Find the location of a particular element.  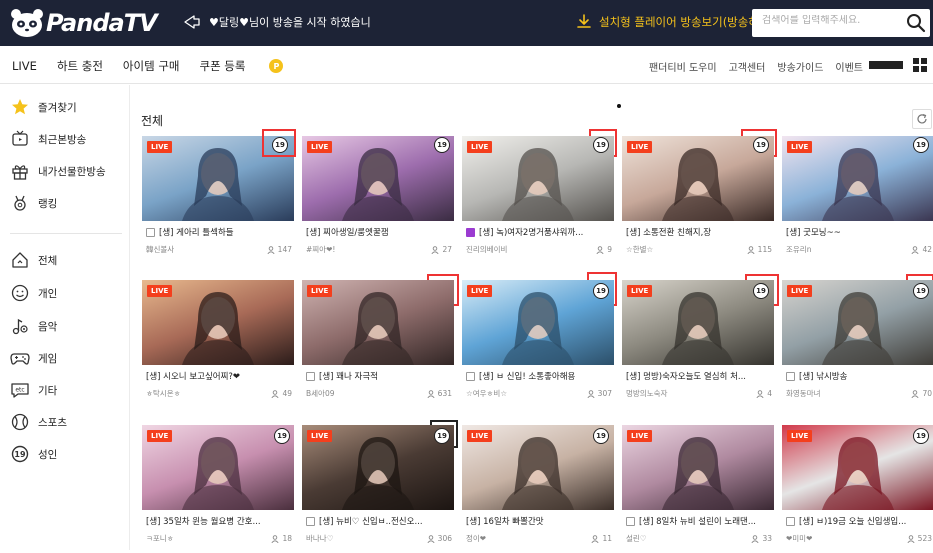

broadcast-title: [생] 굿모닝~~ is located at coordinates (859, 232).